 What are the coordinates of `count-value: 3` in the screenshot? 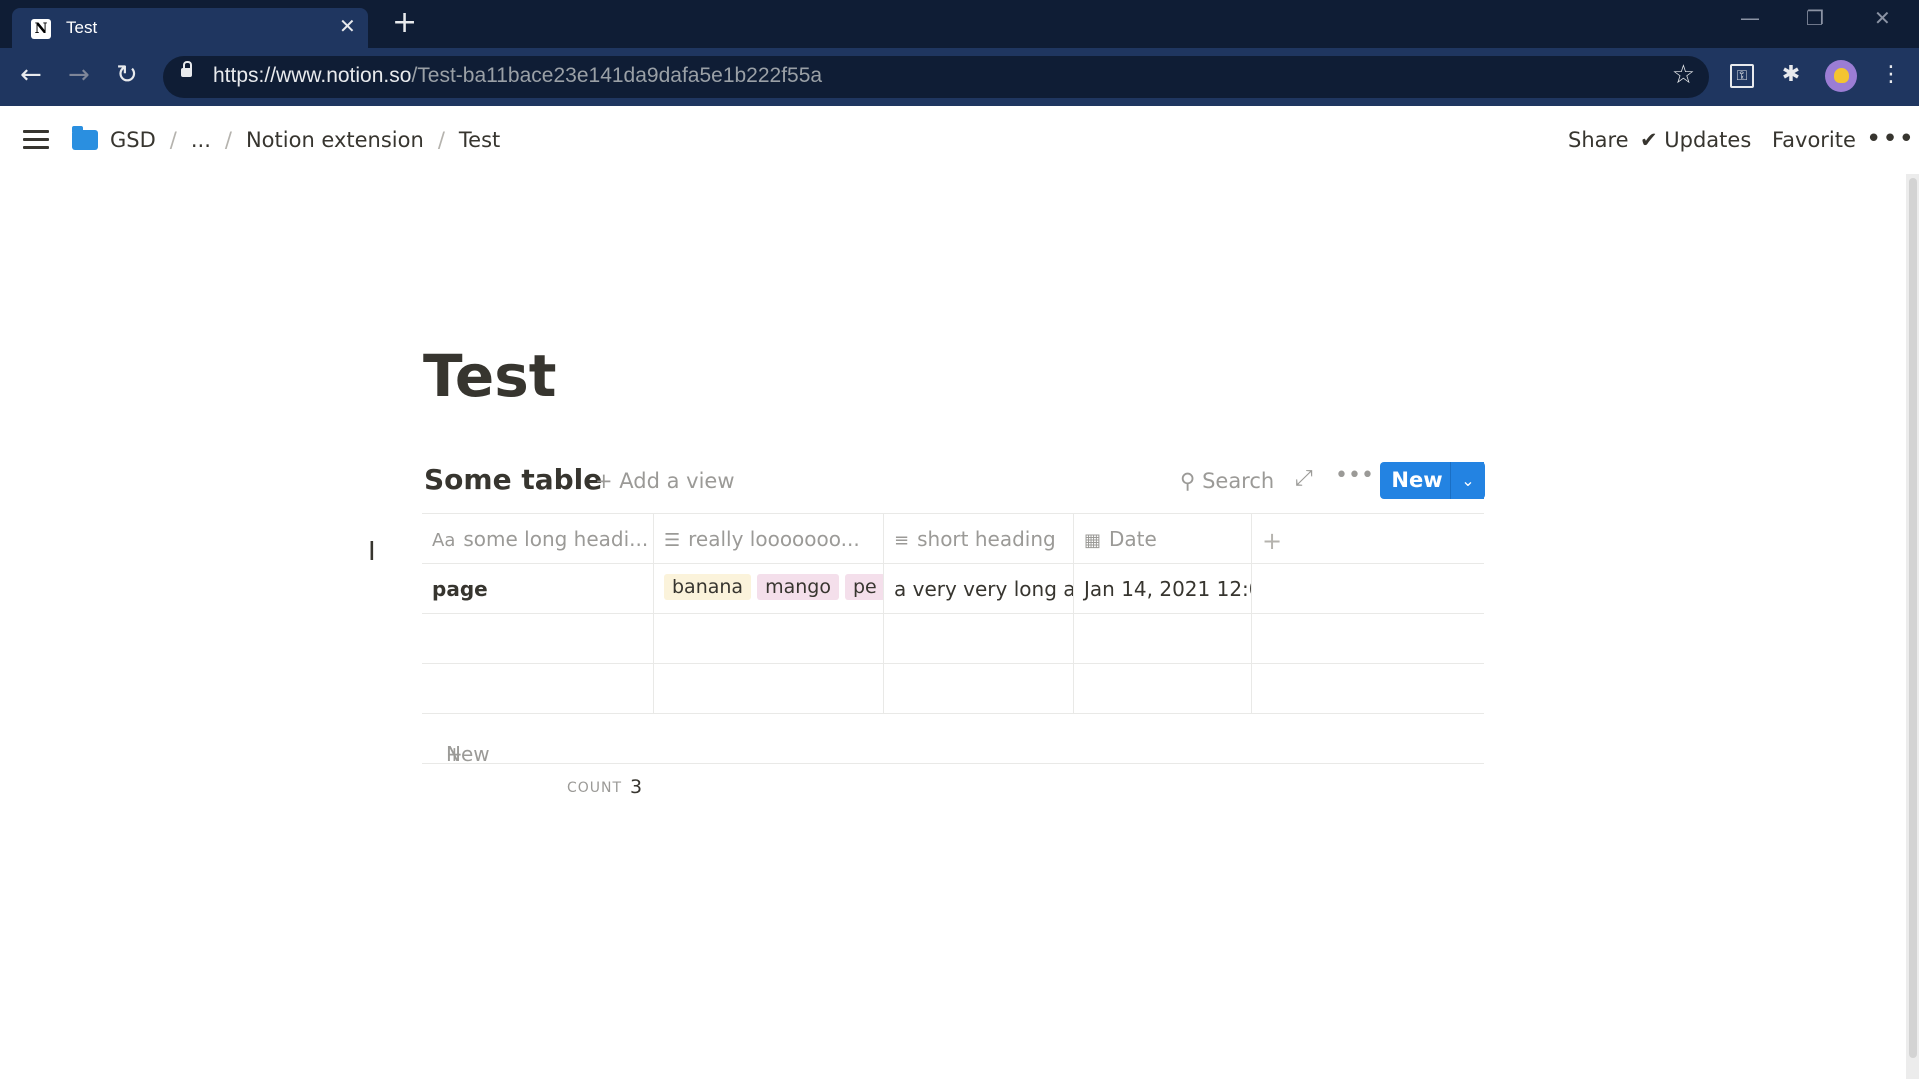 It's located at (636, 787).